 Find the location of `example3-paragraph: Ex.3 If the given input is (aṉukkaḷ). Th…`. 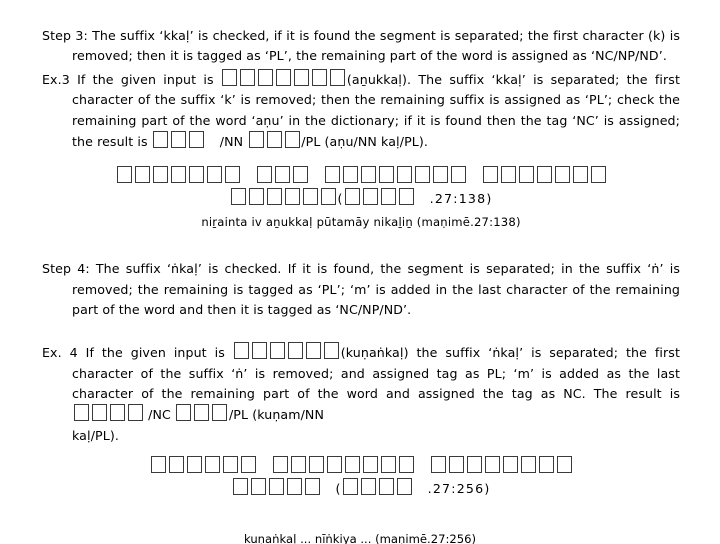

example3-paragraph: Ex.3 If the given input is (aṉukkaḷ). Th… is located at coordinates (361, 110).